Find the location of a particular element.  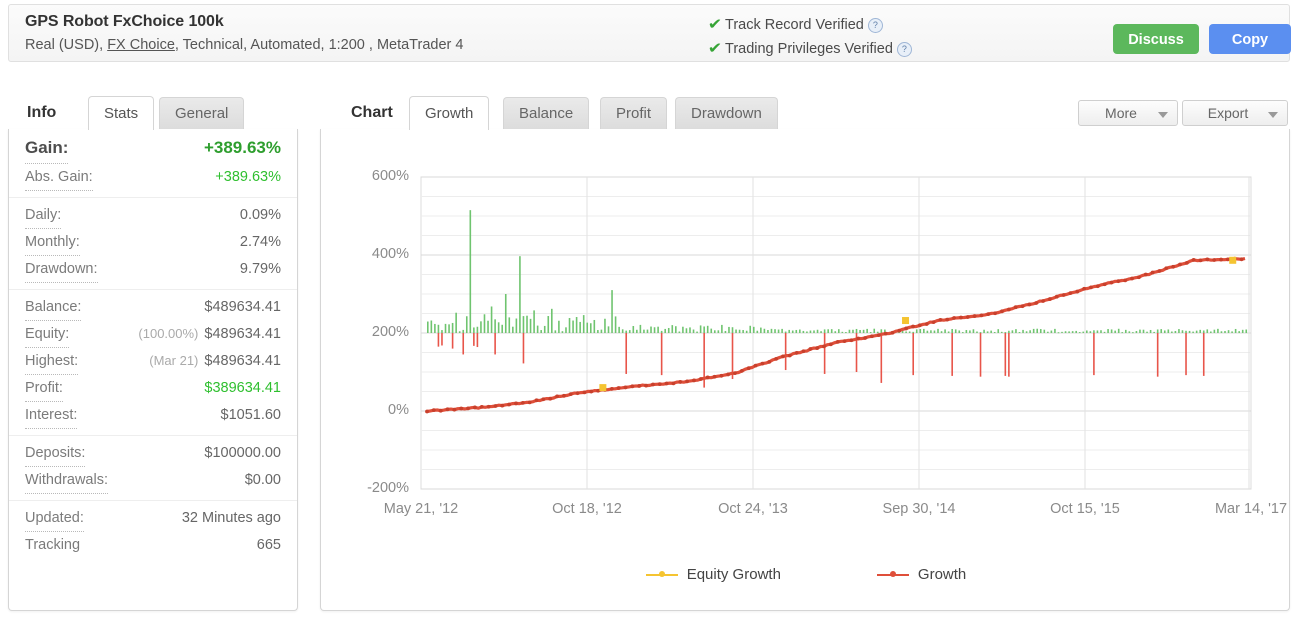

x-axis-tick: Mar 14, '17 is located at coordinates (1251, 509).